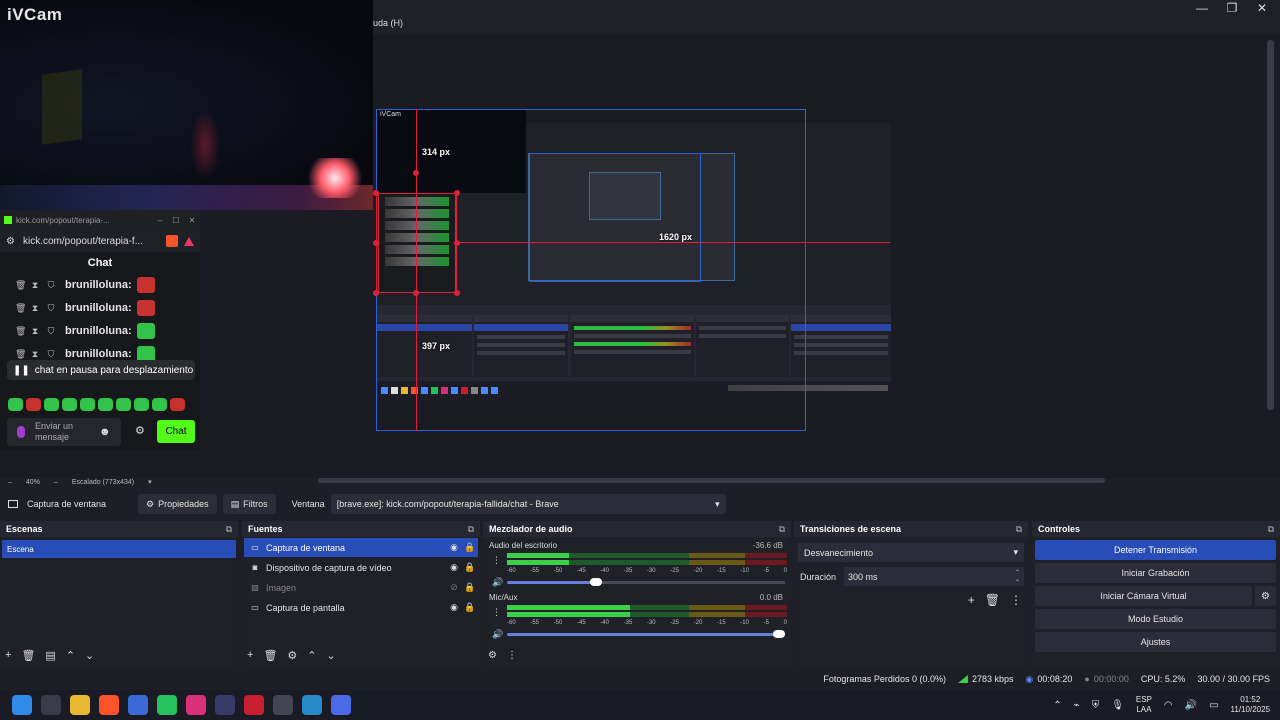  Describe the element at coordinates (150, 482) in the screenshot. I see `zoom-dropdown-icon: ▾` at that location.